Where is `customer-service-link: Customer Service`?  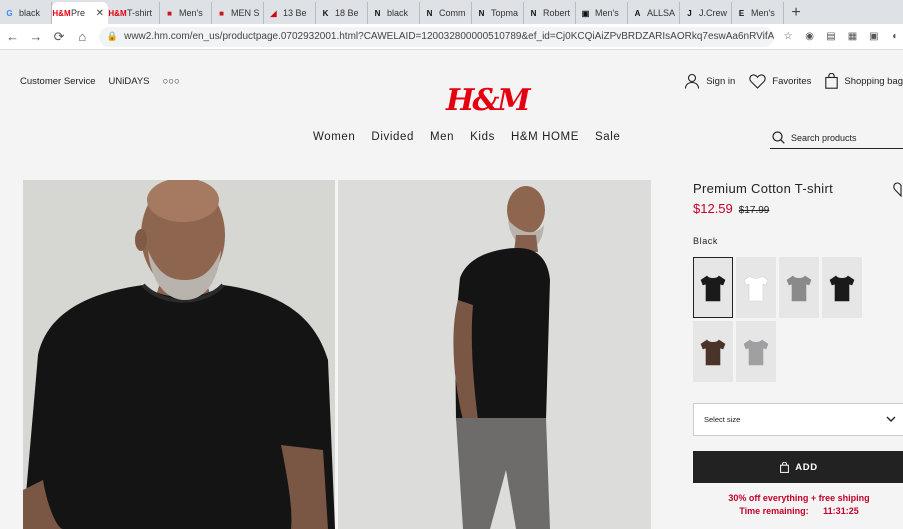 customer-service-link: Customer Service is located at coordinates (58, 81).